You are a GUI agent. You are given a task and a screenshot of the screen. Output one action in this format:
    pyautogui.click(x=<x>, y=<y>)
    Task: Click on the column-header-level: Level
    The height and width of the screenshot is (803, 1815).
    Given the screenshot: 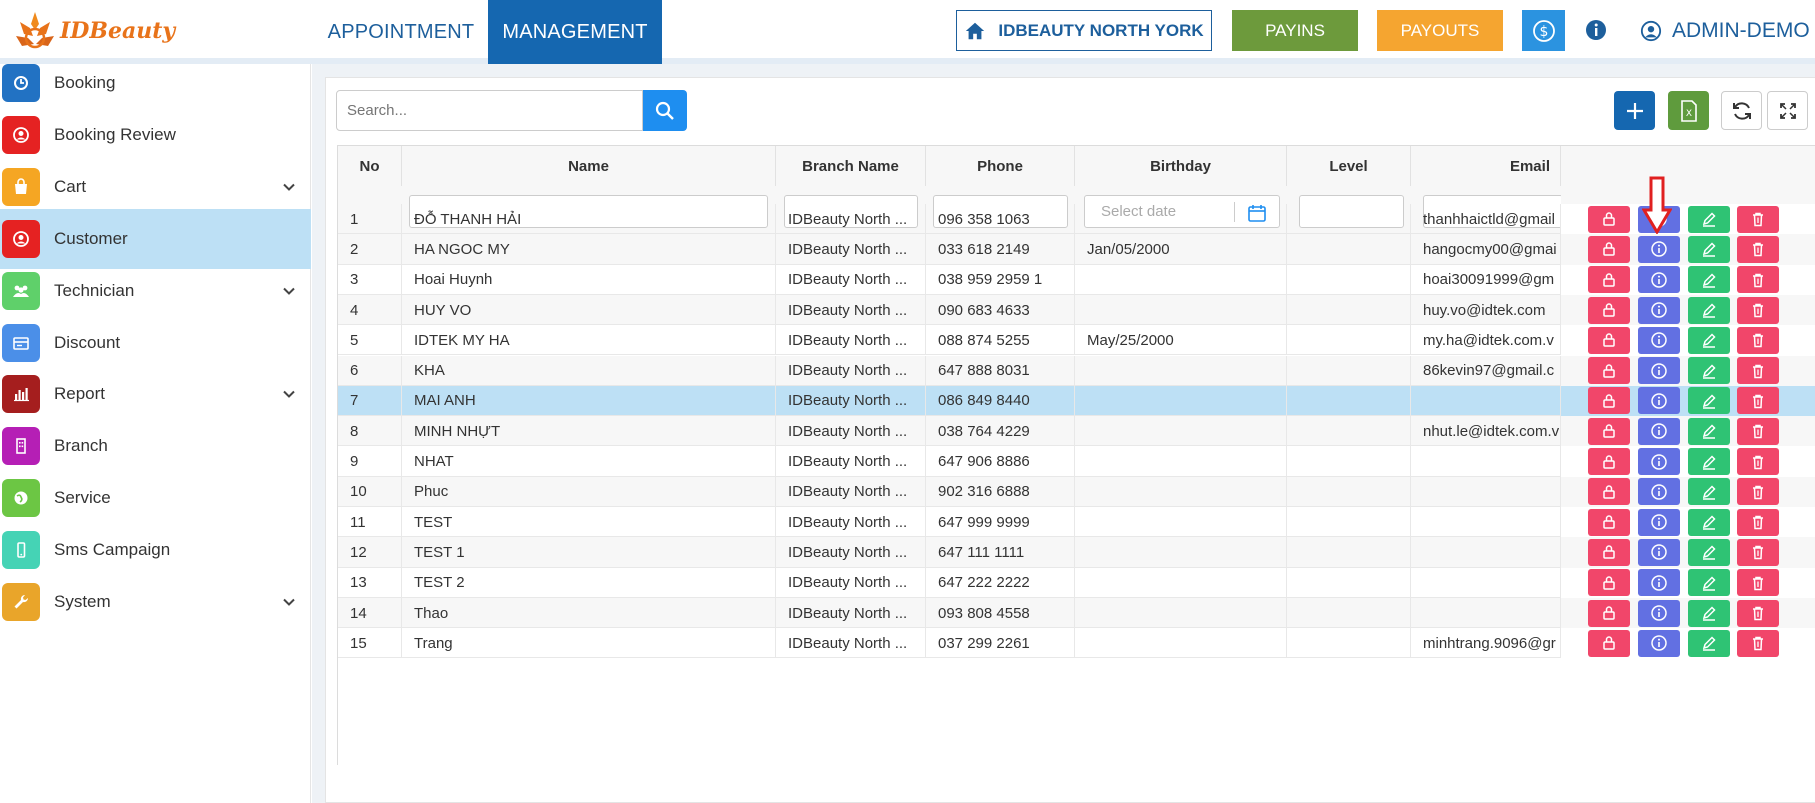 What is the action you would take?
    pyautogui.click(x=1349, y=166)
    